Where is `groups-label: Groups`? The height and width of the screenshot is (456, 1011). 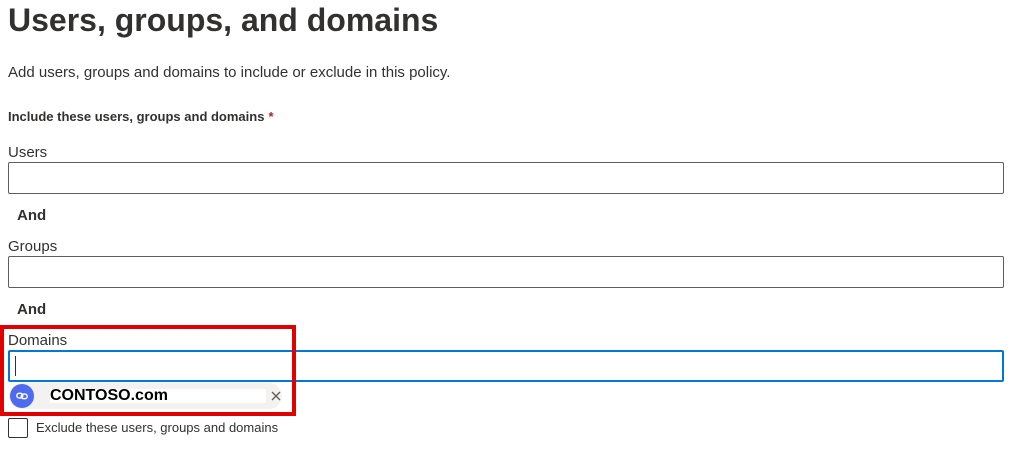
groups-label: Groups is located at coordinates (33, 246).